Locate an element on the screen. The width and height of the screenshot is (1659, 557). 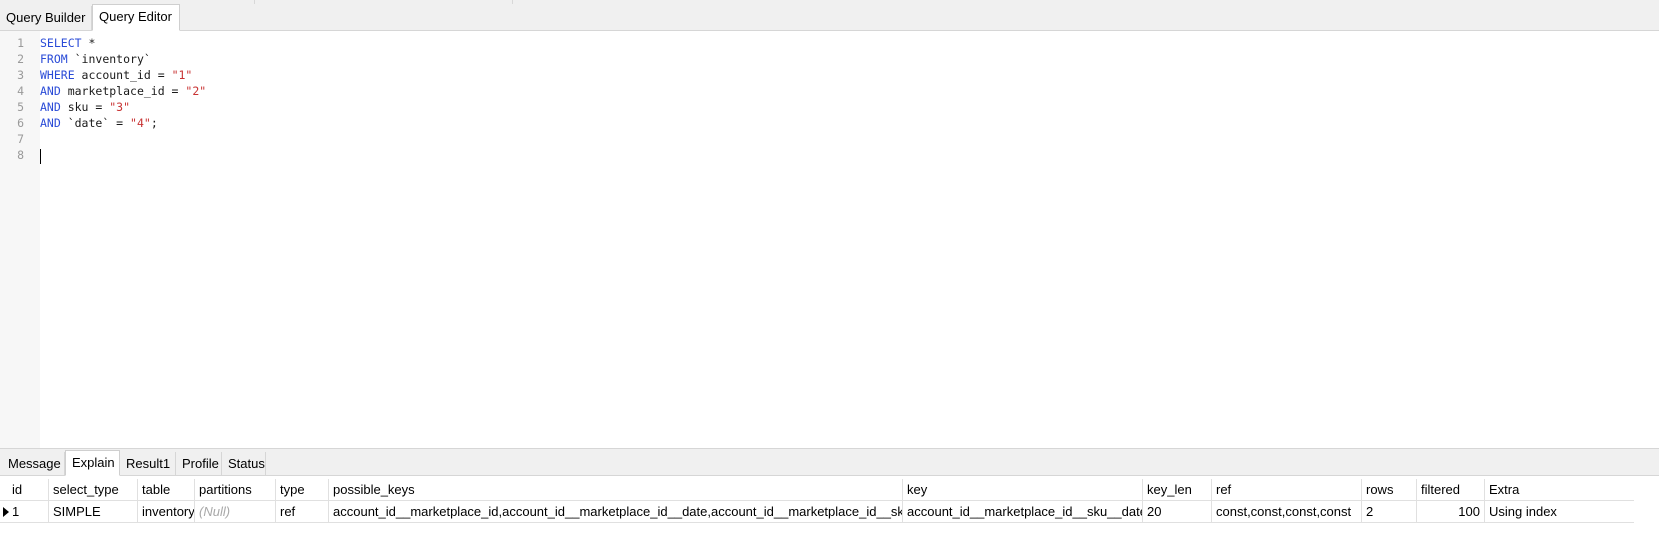
code-text: AND sku = "3" is located at coordinates (85, 107).